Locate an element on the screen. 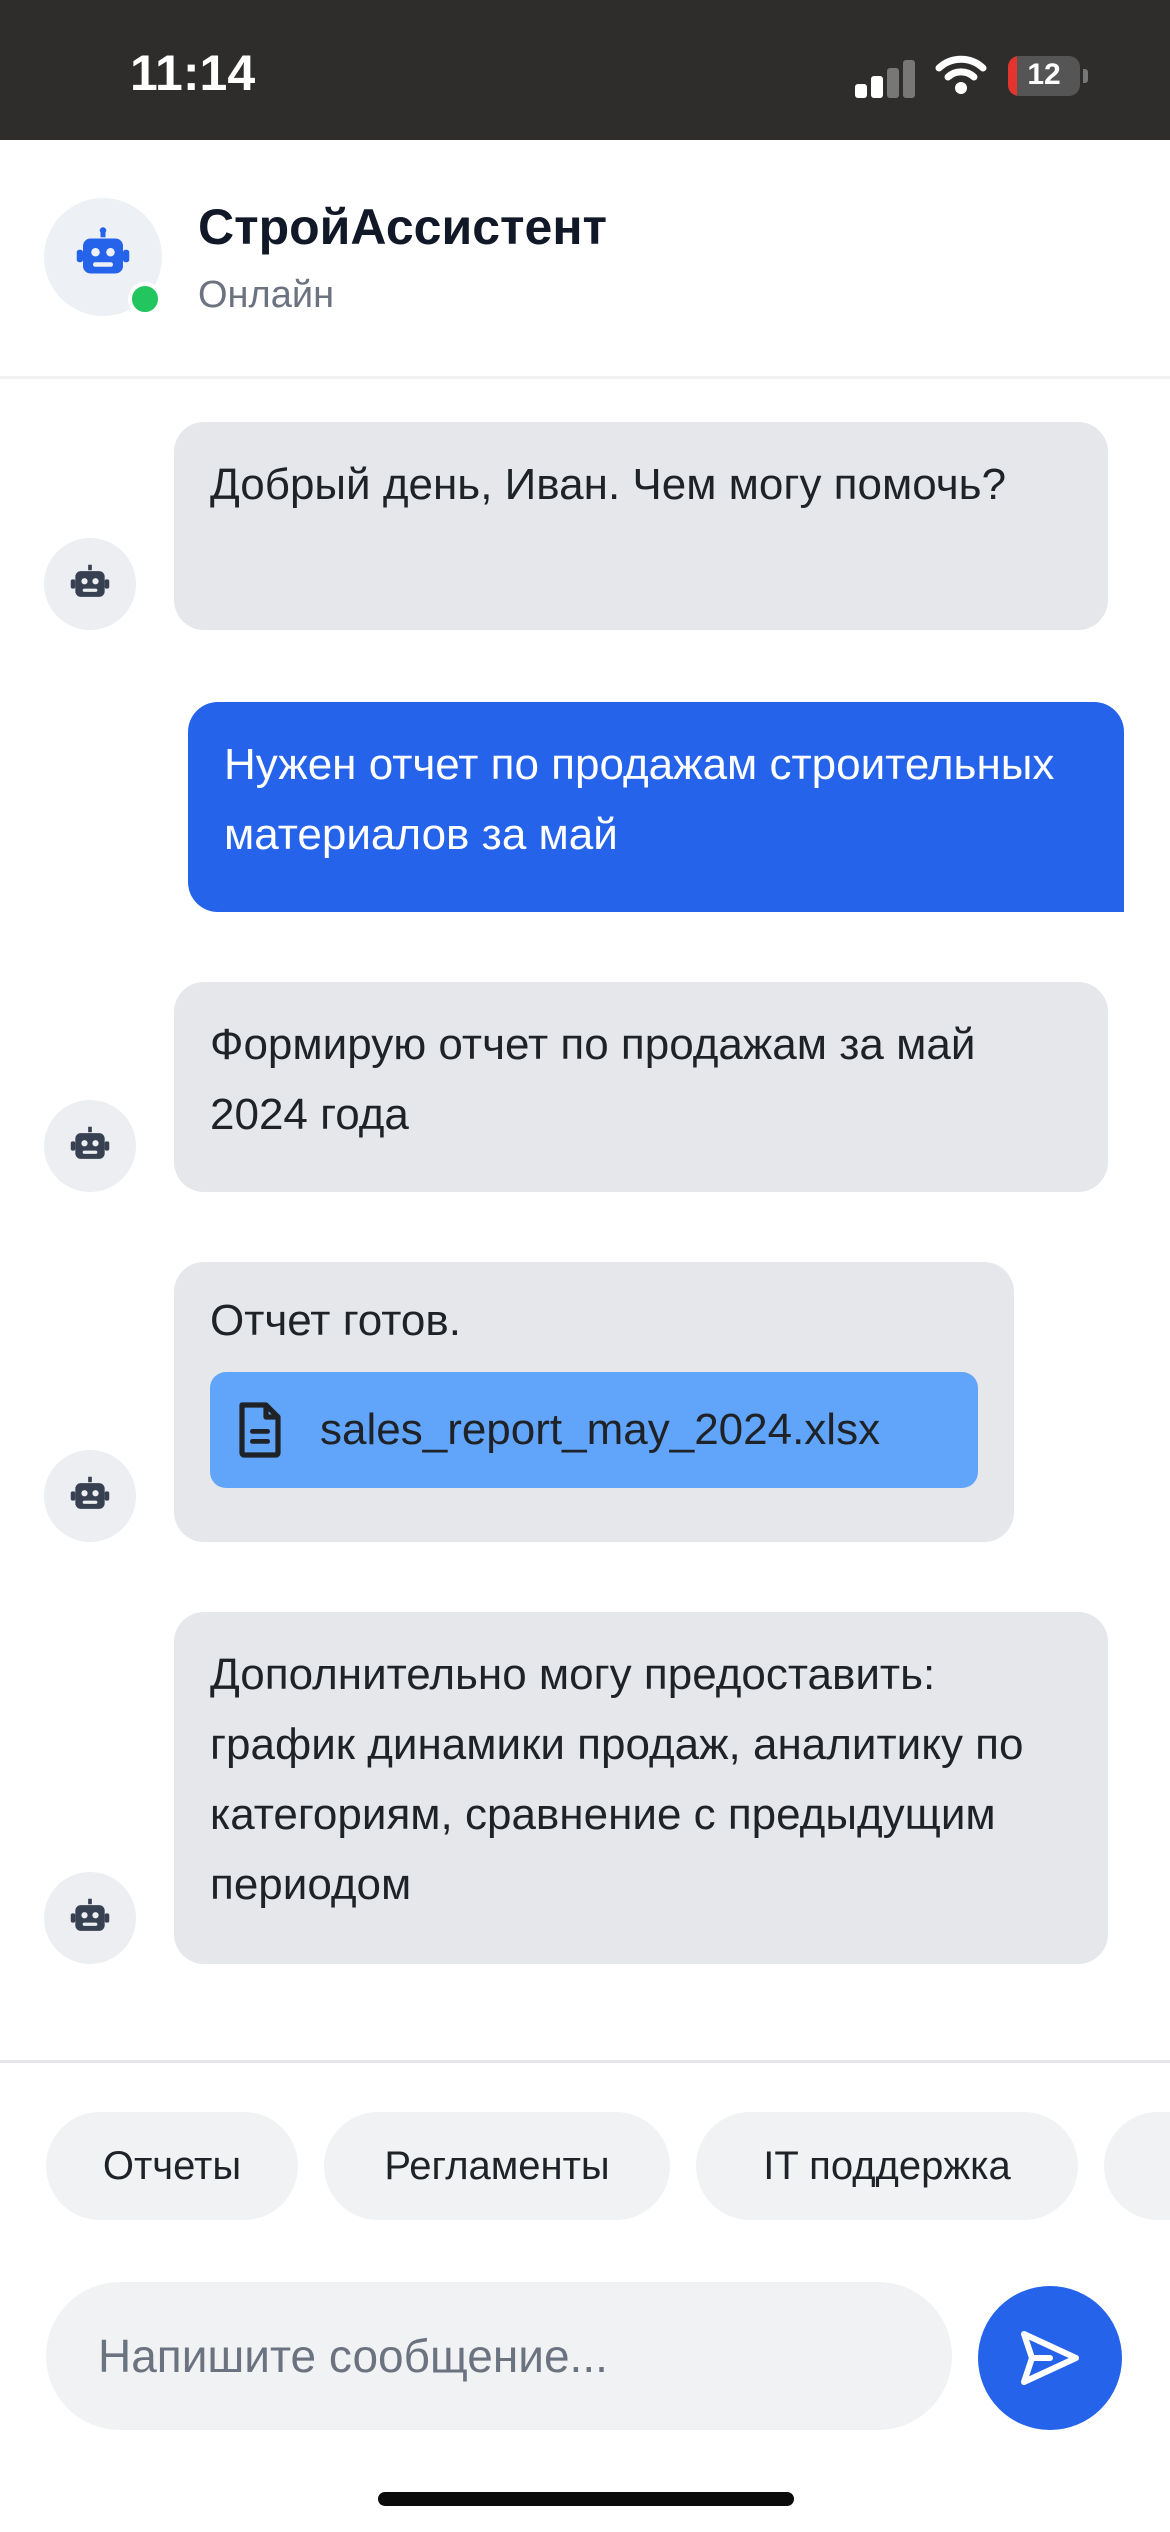 Image resolution: width=1170 pixels, height=2532 pixels. bot-message-with-attachment: Отчет готов. sales_report_may_2024.xlsx is located at coordinates (594, 1402).